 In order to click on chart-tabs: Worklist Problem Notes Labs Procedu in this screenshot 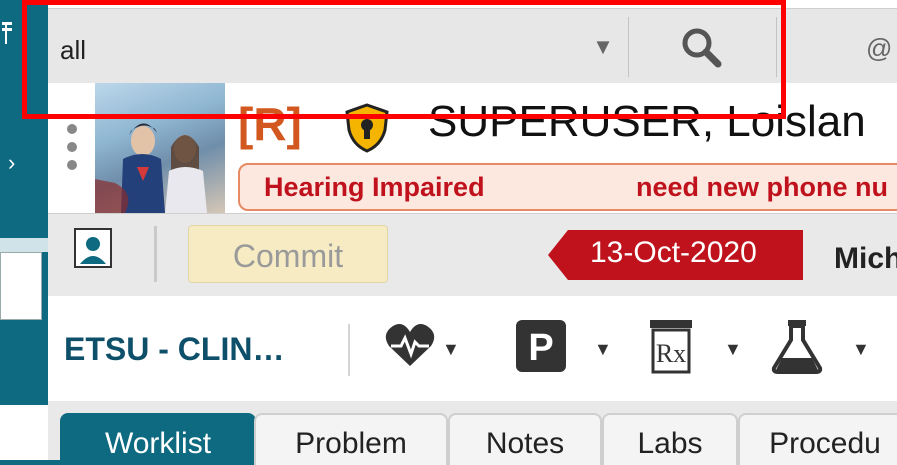, I will do `click(472, 433)`.